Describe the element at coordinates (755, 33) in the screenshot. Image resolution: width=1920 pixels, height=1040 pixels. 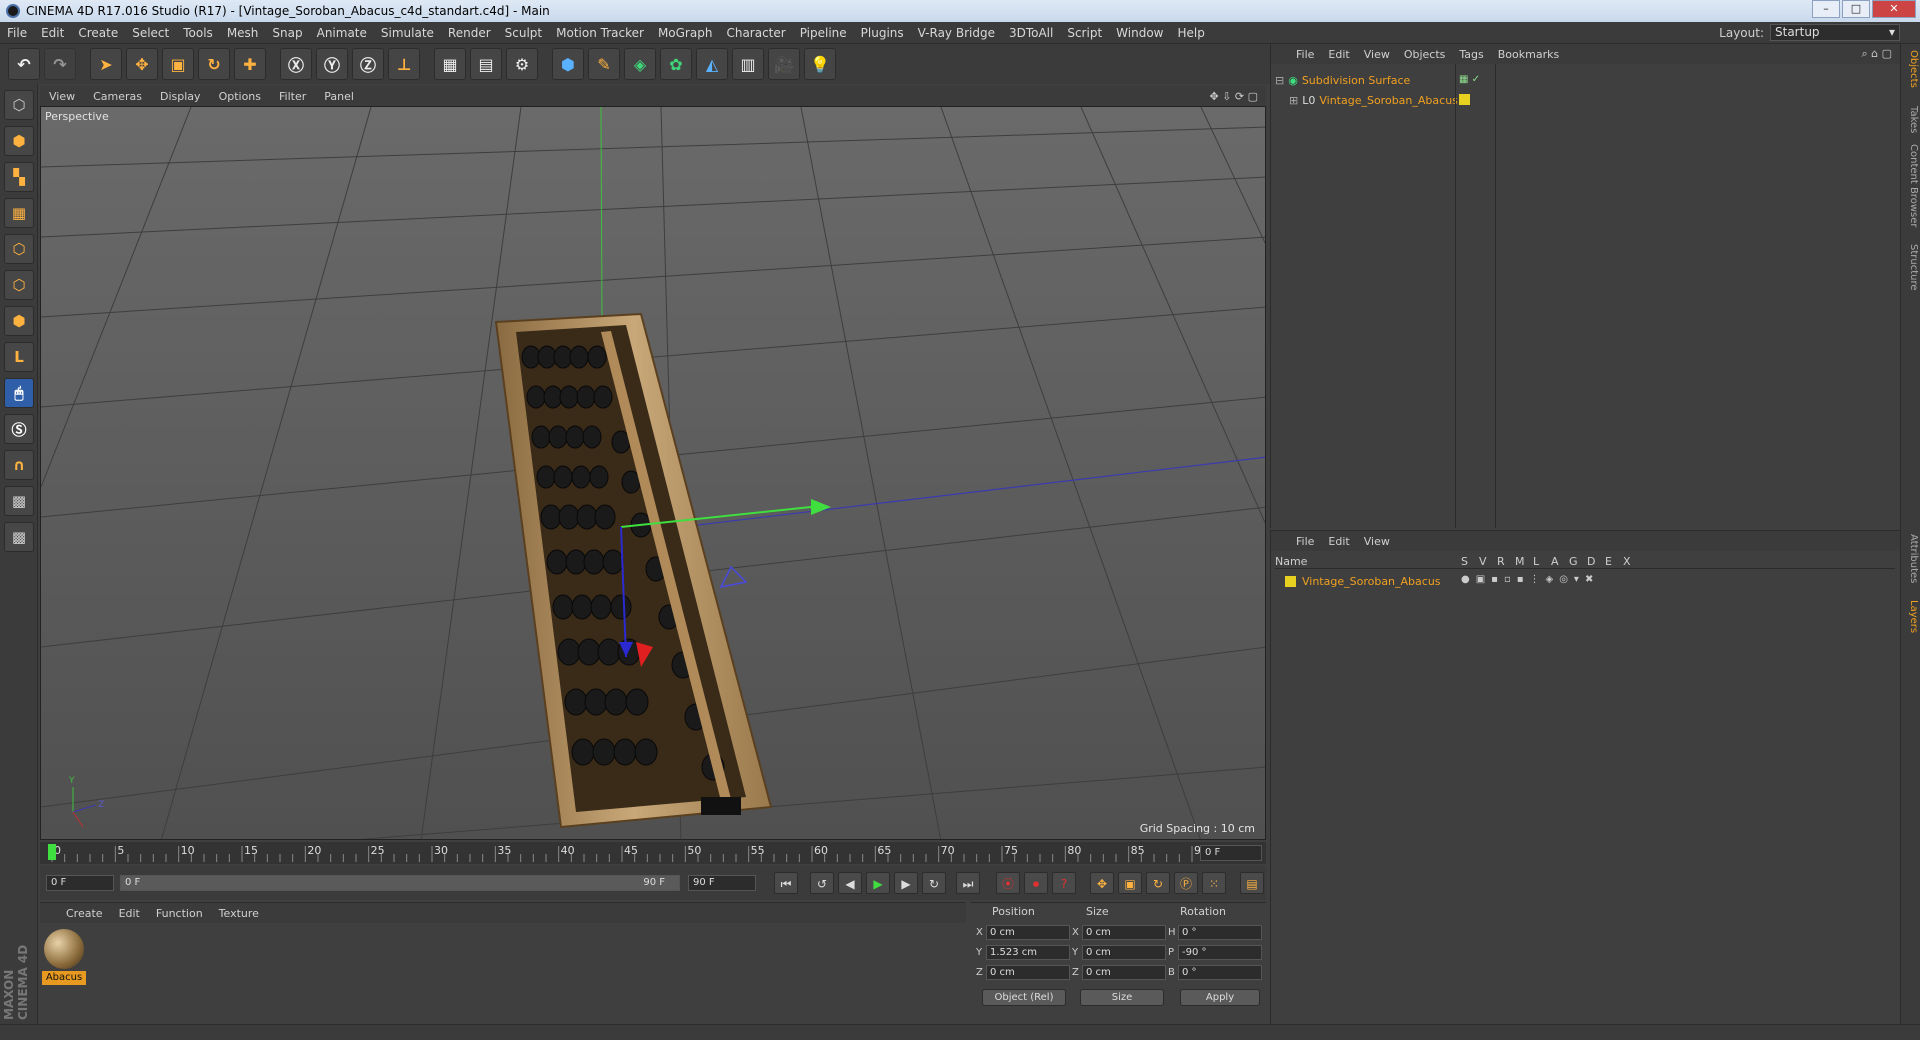
I see `menu-character: Character` at that location.